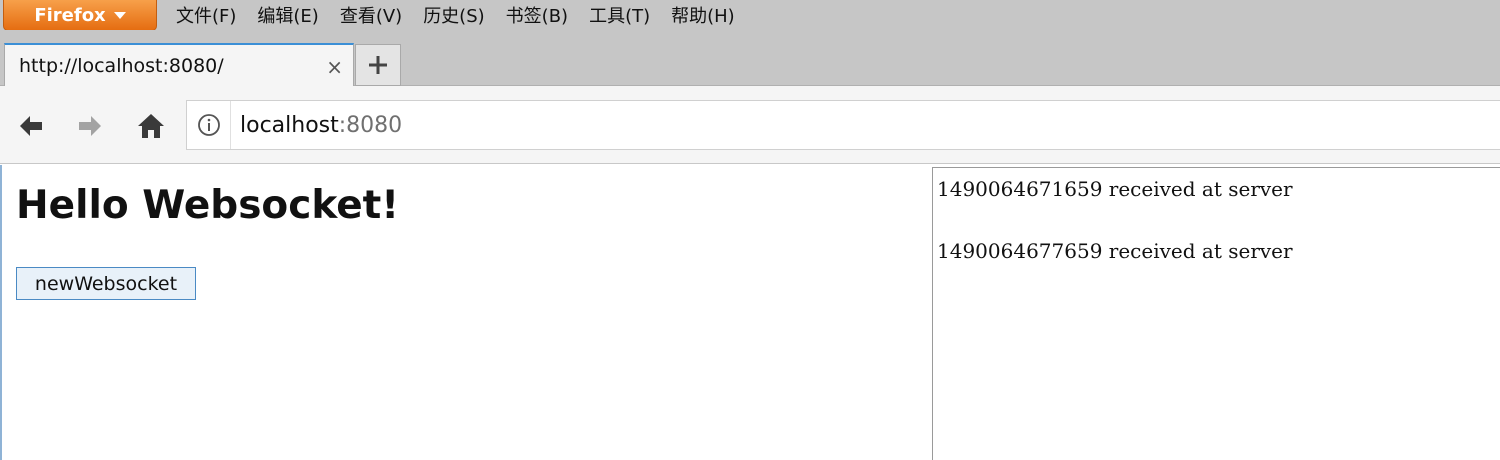 The image size is (1500, 460). I want to click on tab-strip: http://localhost:8080/ ×, so click(750, 58).